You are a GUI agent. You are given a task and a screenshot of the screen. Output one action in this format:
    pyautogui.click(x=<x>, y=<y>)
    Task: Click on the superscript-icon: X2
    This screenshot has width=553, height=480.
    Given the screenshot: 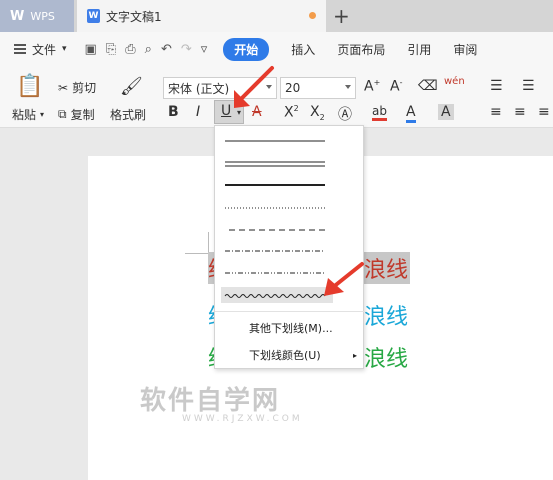 What is the action you would take?
    pyautogui.click(x=291, y=112)
    